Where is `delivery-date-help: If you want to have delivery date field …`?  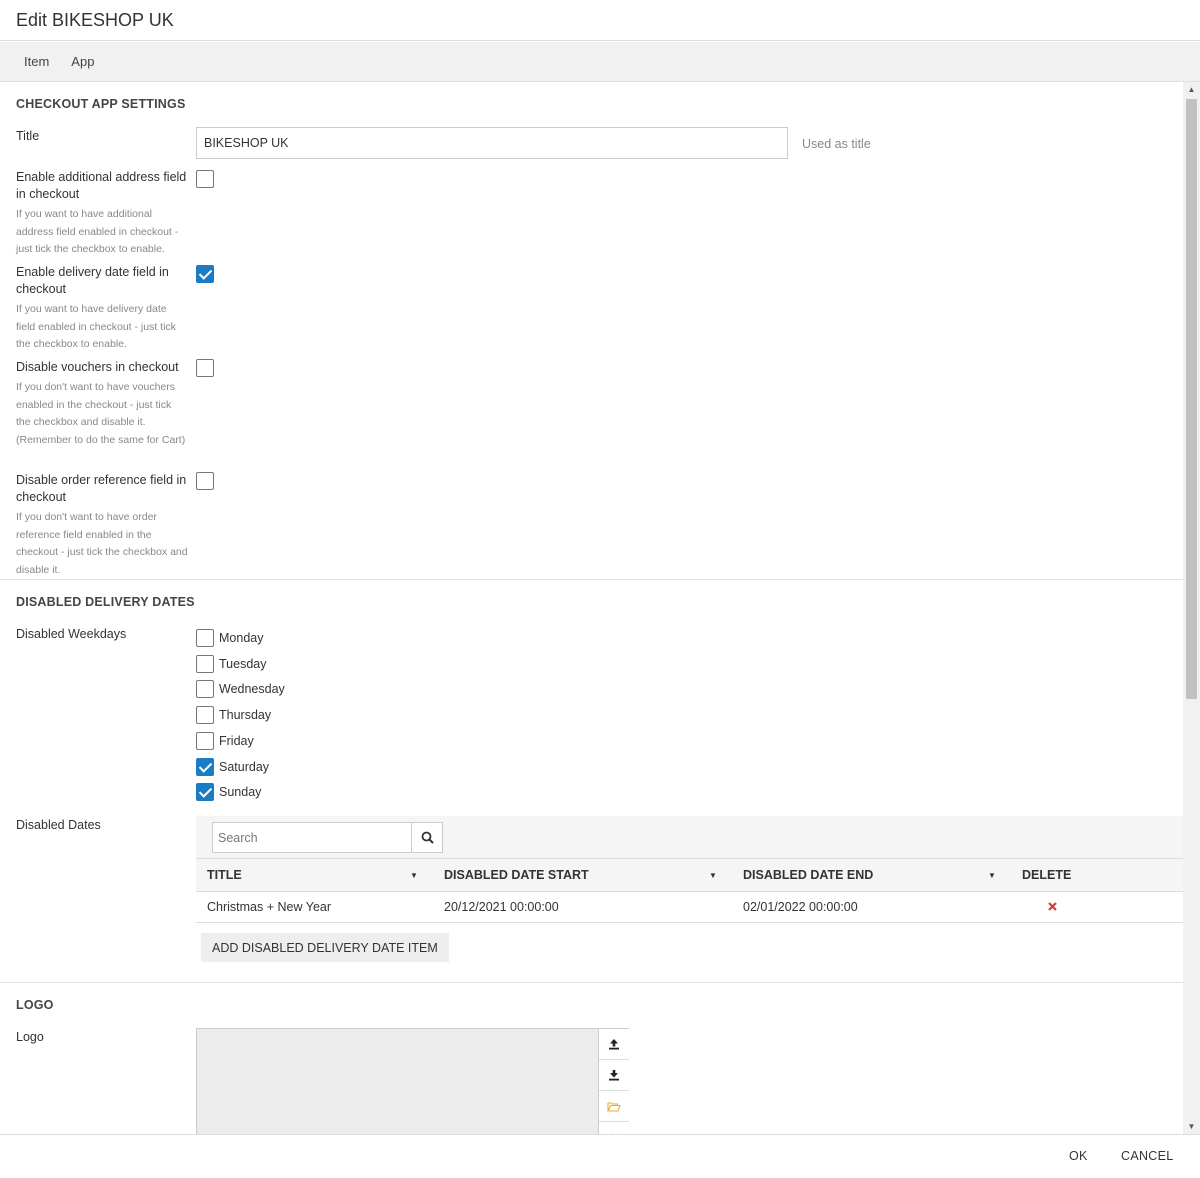 delivery-date-help: If you want to have delivery date field … is located at coordinates (96, 326).